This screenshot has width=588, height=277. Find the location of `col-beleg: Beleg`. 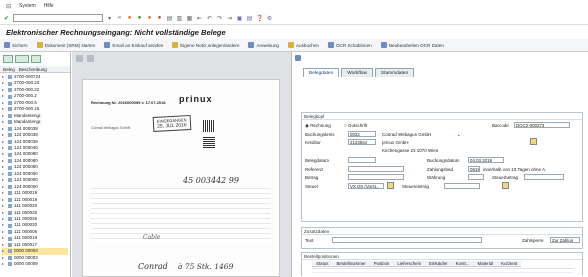

col-beleg: Beleg is located at coordinates (9, 69).